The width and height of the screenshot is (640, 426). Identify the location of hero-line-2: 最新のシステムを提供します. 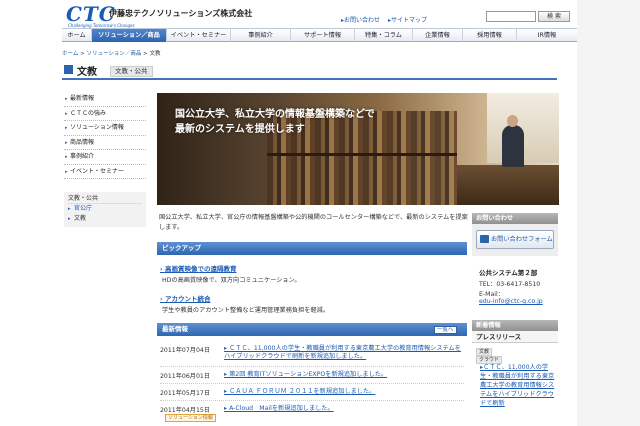
(240, 129).